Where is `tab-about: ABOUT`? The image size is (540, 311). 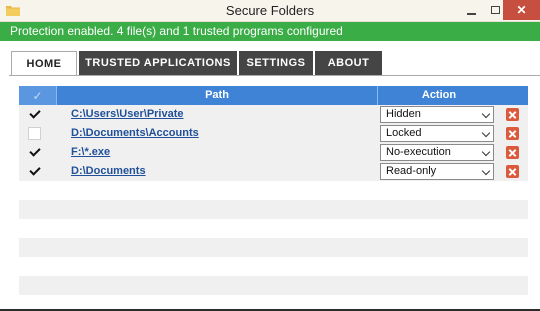
tab-about: ABOUT is located at coordinates (348, 63).